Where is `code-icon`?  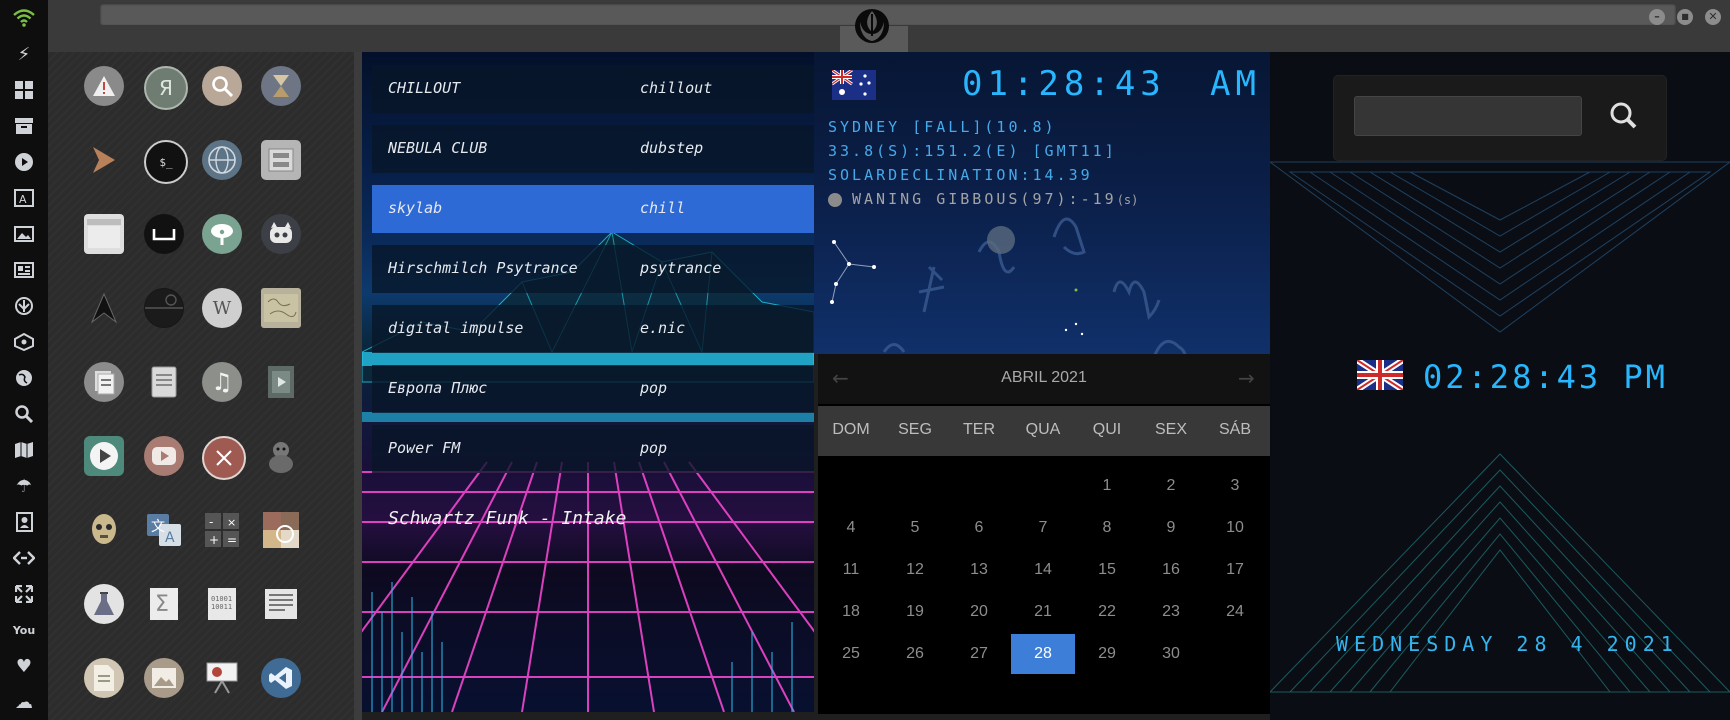 code-icon is located at coordinates (24, 558).